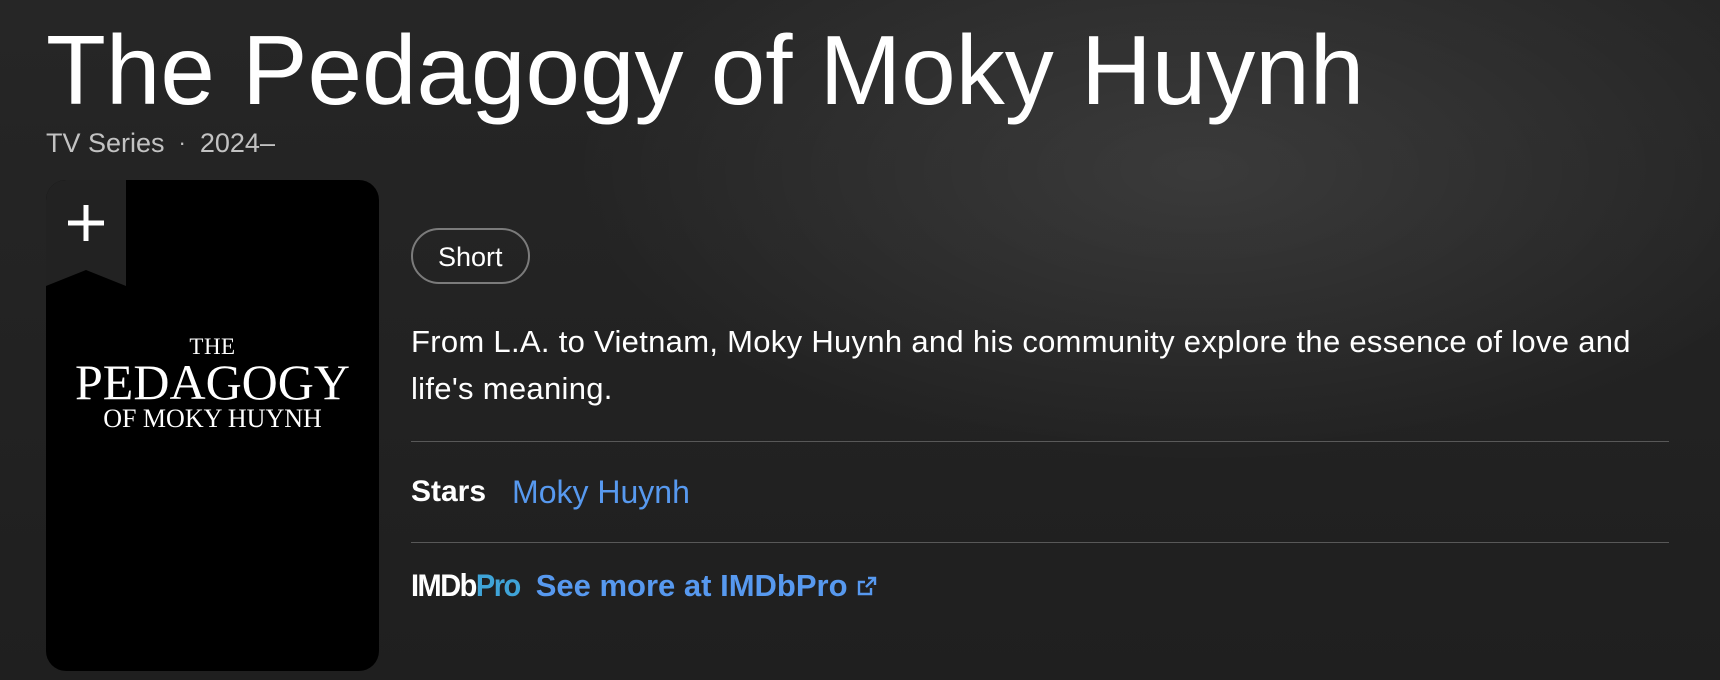 The height and width of the screenshot is (680, 1720). I want to click on add-to-watchlist-button, so click(86, 233).